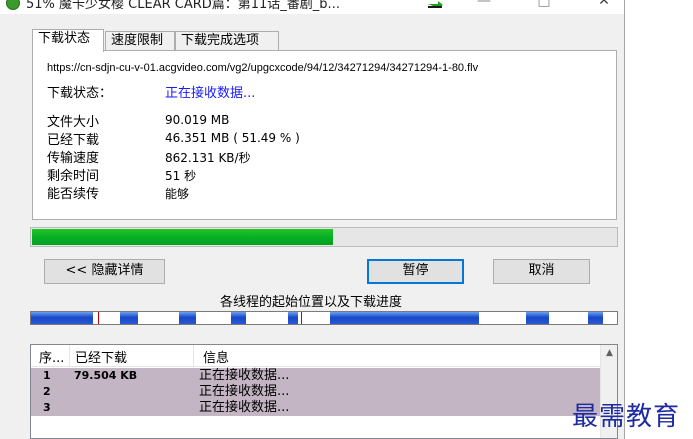 The image size is (693, 439). I want to click on row-downloaded: 79.504 KB, so click(106, 375).